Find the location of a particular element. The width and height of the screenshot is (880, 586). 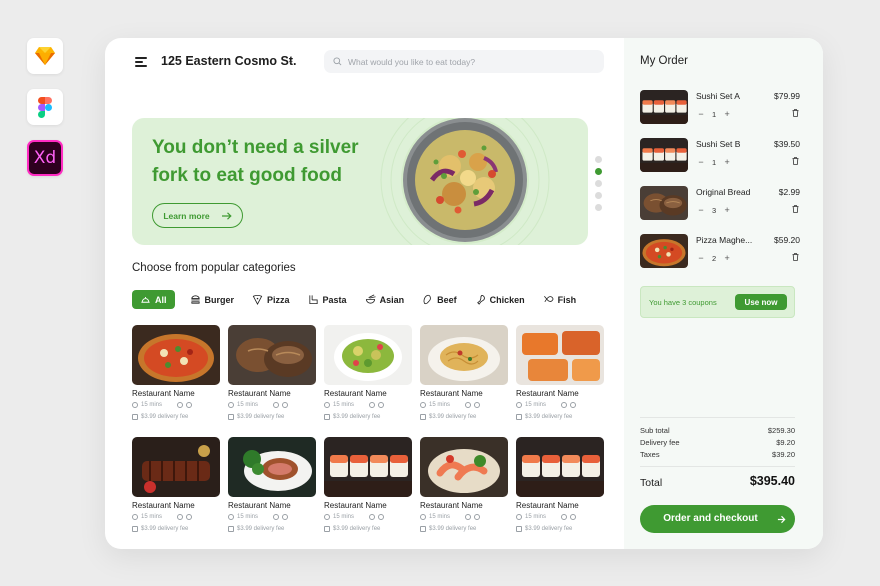

category-tab-asian: Asian is located at coordinates (384, 299).